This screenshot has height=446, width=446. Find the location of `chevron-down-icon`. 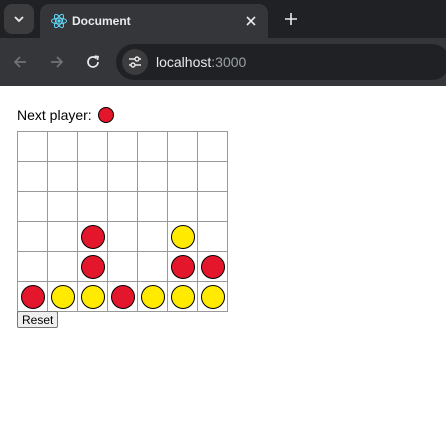

chevron-down-icon is located at coordinates (19, 19).